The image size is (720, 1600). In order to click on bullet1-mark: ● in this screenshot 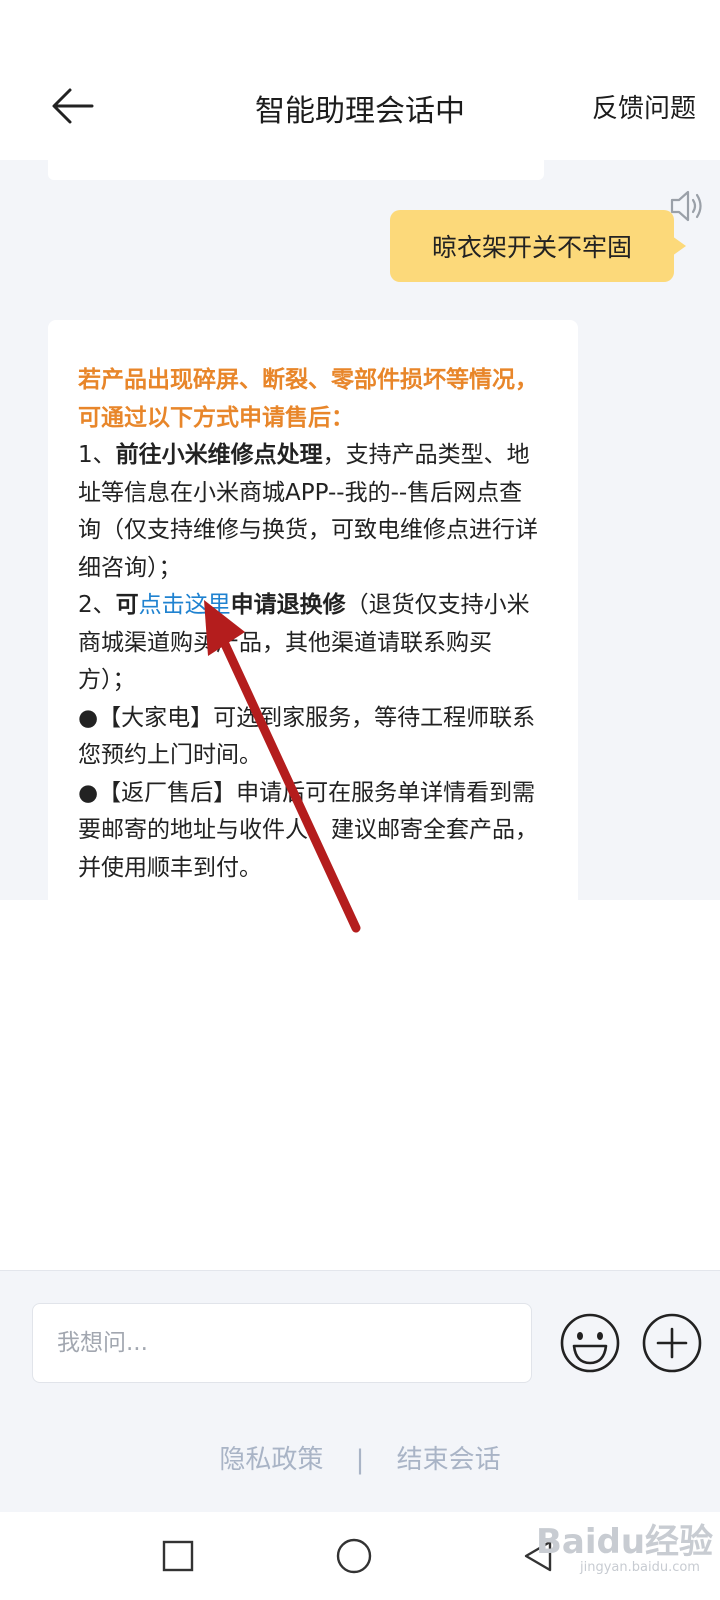, I will do `click(88, 717)`.